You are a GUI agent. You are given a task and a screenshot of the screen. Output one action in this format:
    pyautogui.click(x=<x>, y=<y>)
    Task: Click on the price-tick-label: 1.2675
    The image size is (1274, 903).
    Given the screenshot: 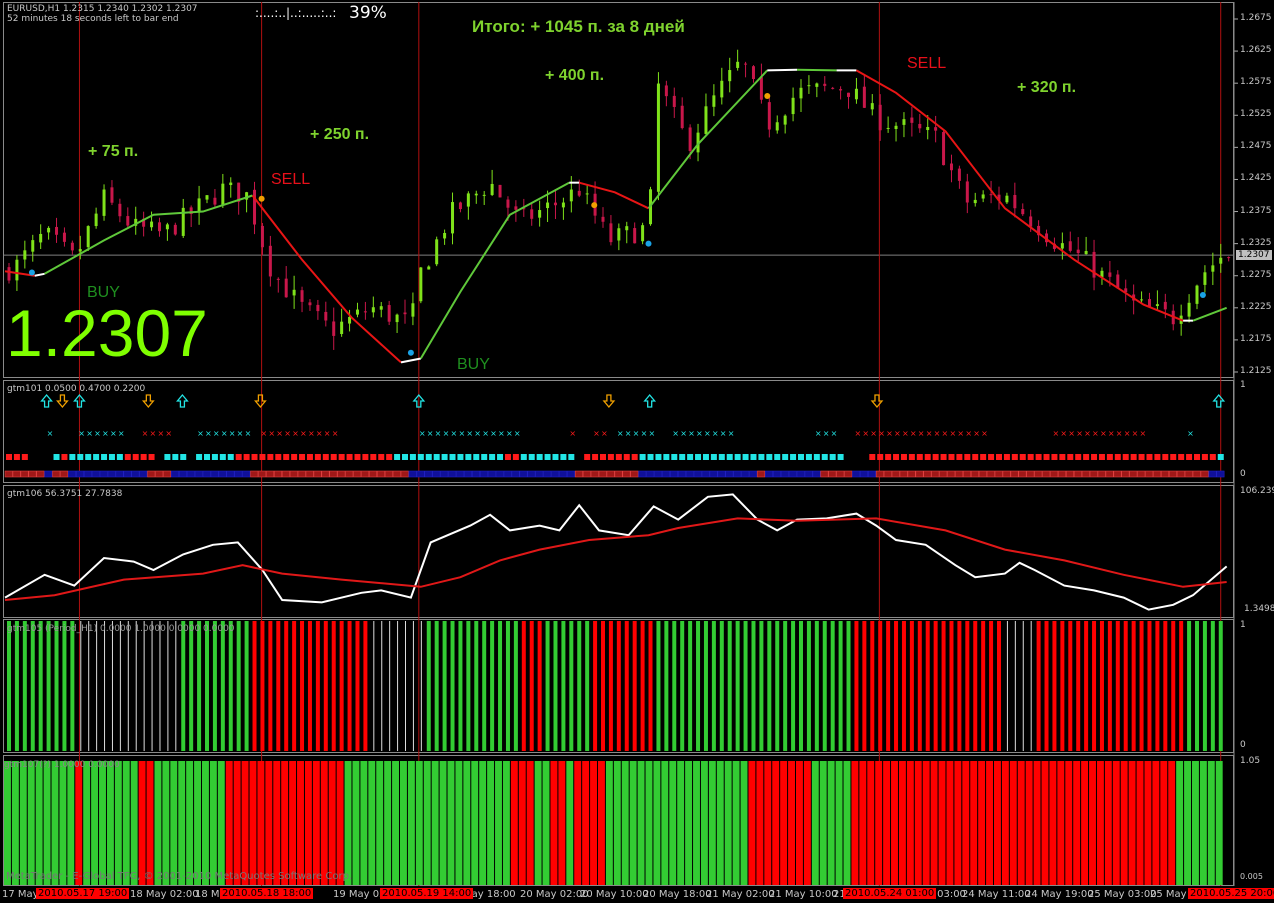 What is the action you would take?
    pyautogui.click(x=1256, y=18)
    